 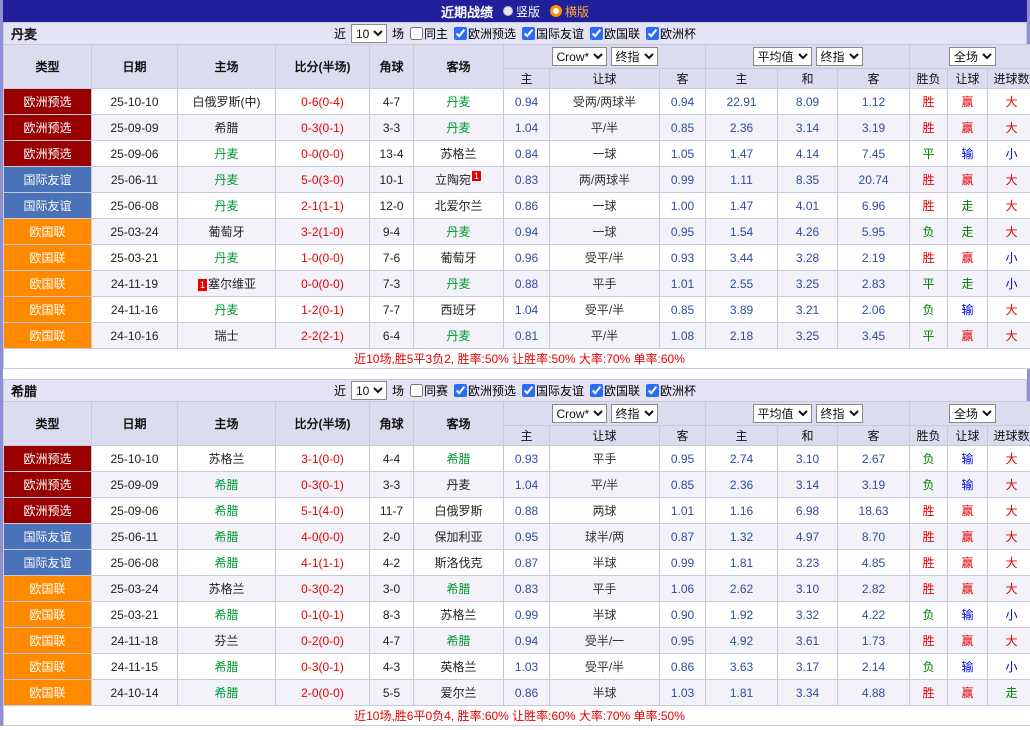 What do you see at coordinates (427, 33) in the screenshot?
I see `same-filter: 同主` at bounding box center [427, 33].